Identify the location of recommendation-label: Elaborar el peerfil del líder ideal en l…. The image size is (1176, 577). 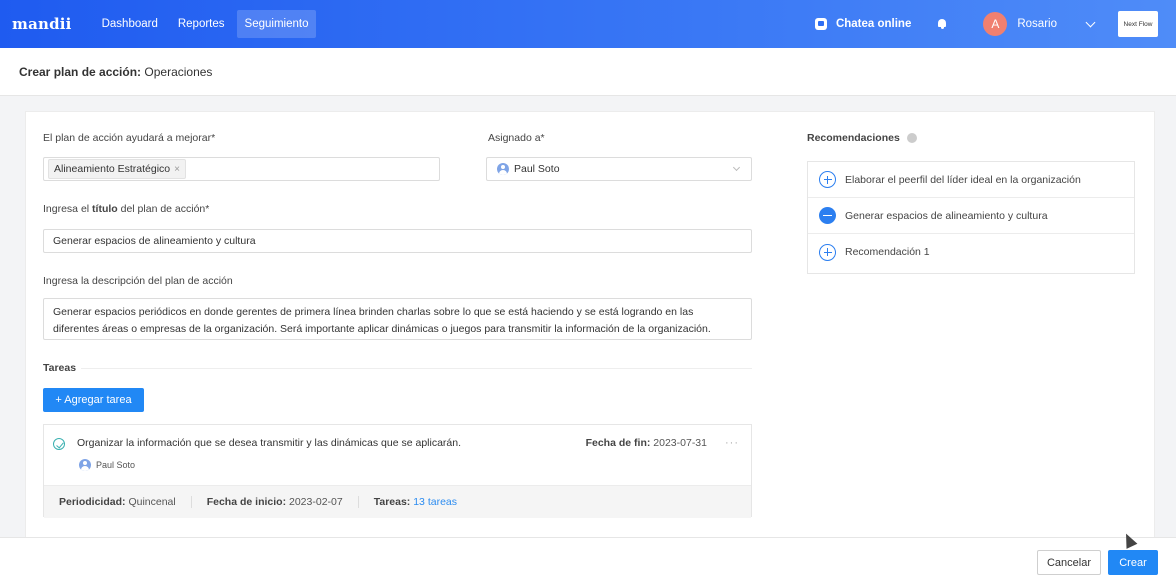
(963, 179).